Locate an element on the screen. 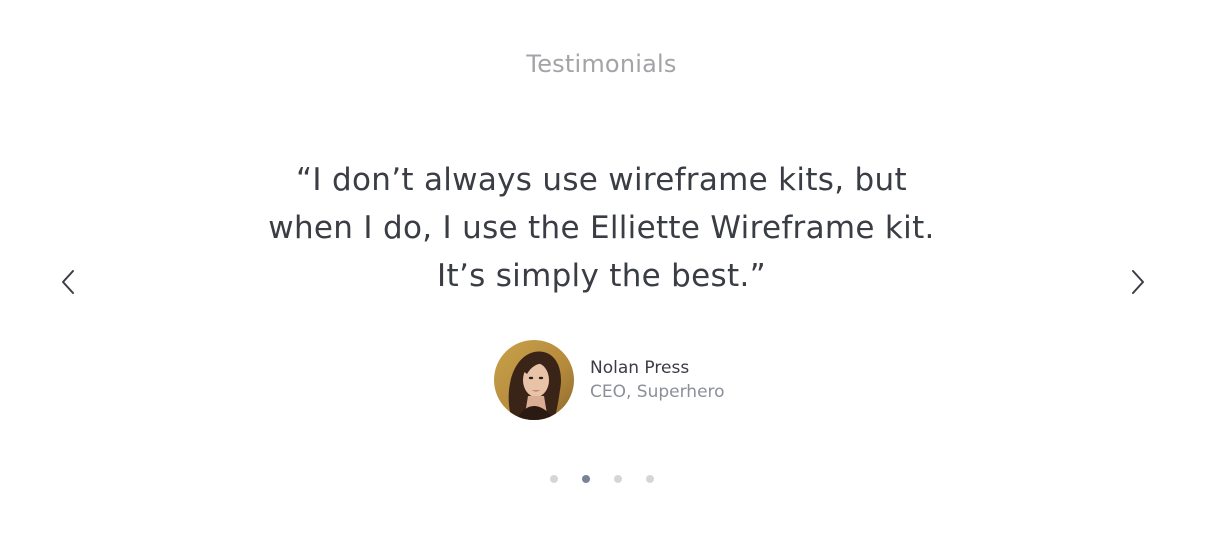  chevron-left-icon is located at coordinates (68, 284).